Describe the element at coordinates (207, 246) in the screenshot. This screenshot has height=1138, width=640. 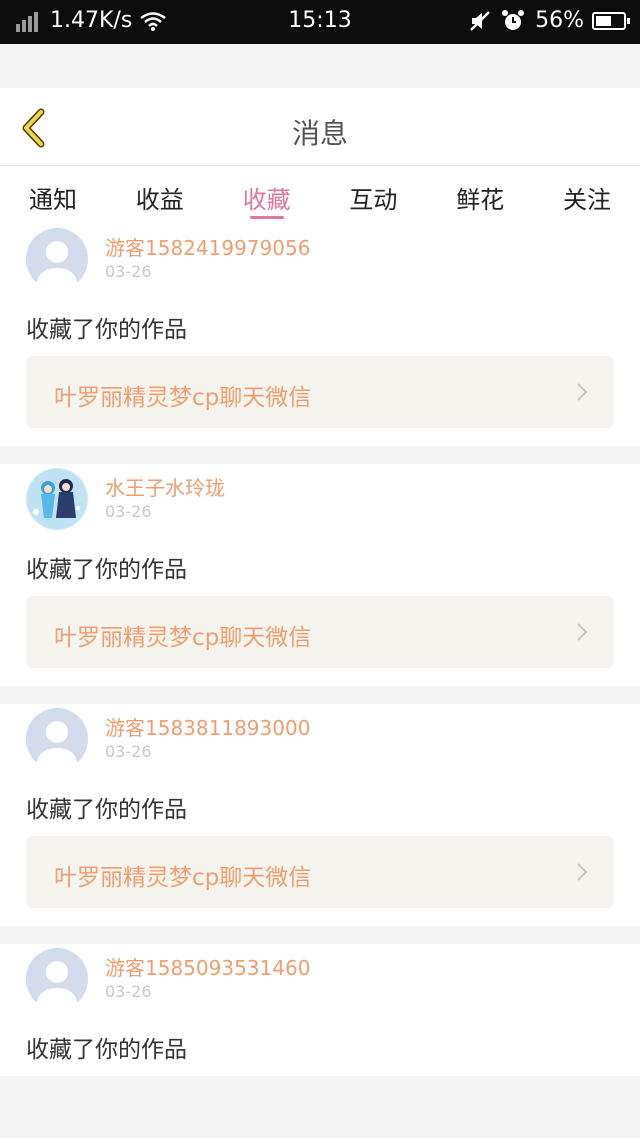
I see `user-name: 游客1582419979056` at that location.